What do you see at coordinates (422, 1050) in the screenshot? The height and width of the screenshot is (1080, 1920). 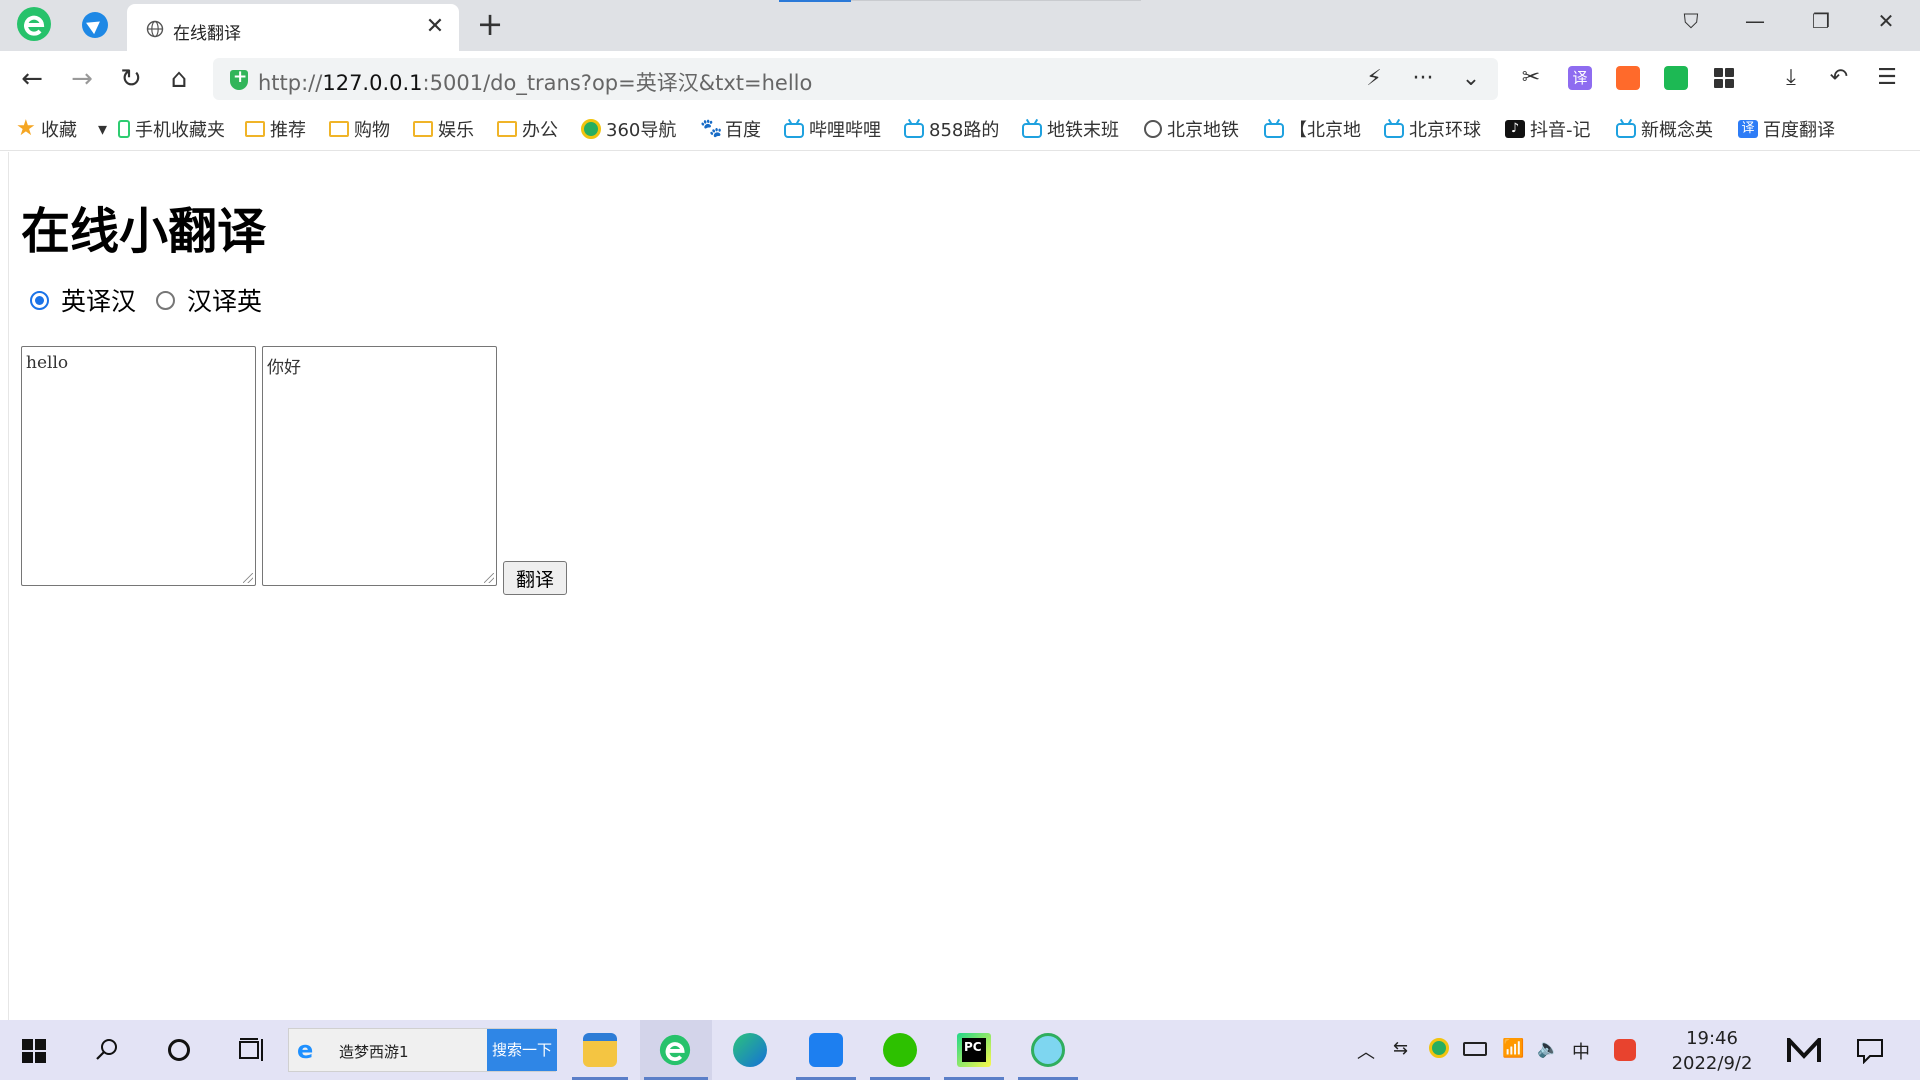 I see `taskbar-search-box: e 造梦西游1 搜索一下` at bounding box center [422, 1050].